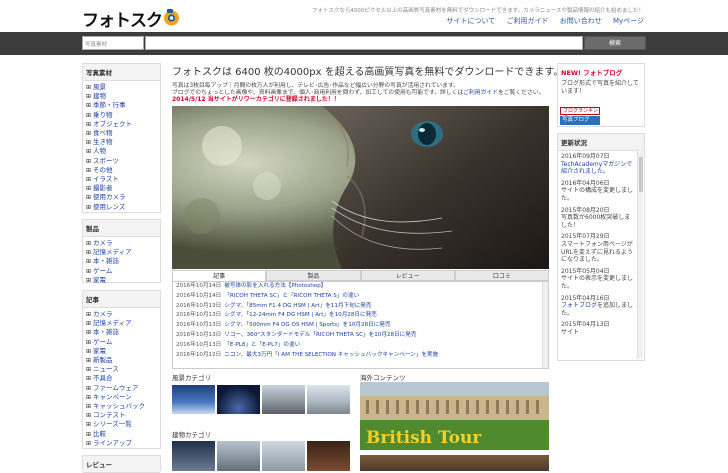 The height and width of the screenshot is (473, 728). What do you see at coordinates (121, 252) in the screenshot?
I see `sidebar-products: 製品 カメラ 記憶メディア 本・雑誌 ゲーム 家電` at bounding box center [121, 252].